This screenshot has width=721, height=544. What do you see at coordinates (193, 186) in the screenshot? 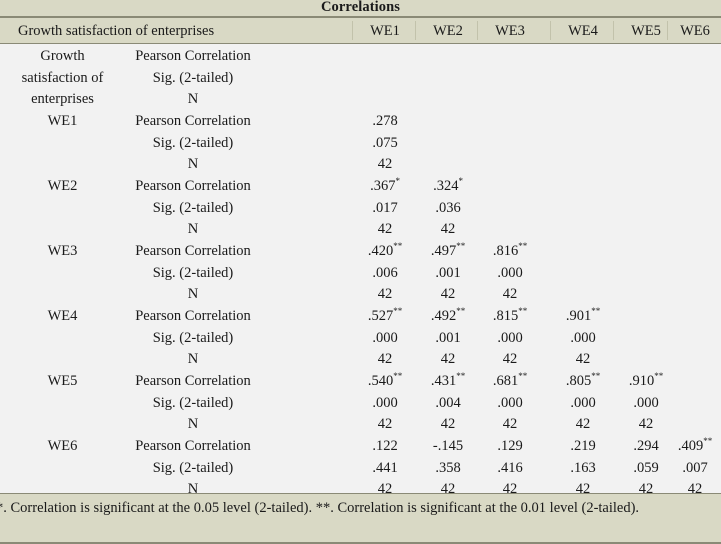
I see `stat-label: Pearson Correlation` at bounding box center [193, 186].